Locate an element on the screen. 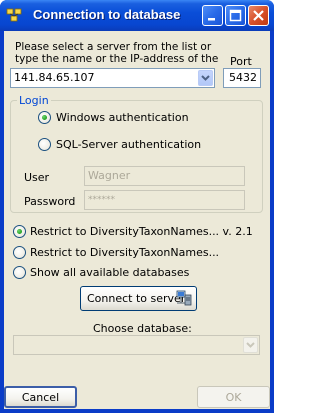 The width and height of the screenshot is (320, 413). windows-auth-radio is located at coordinates (44, 117).